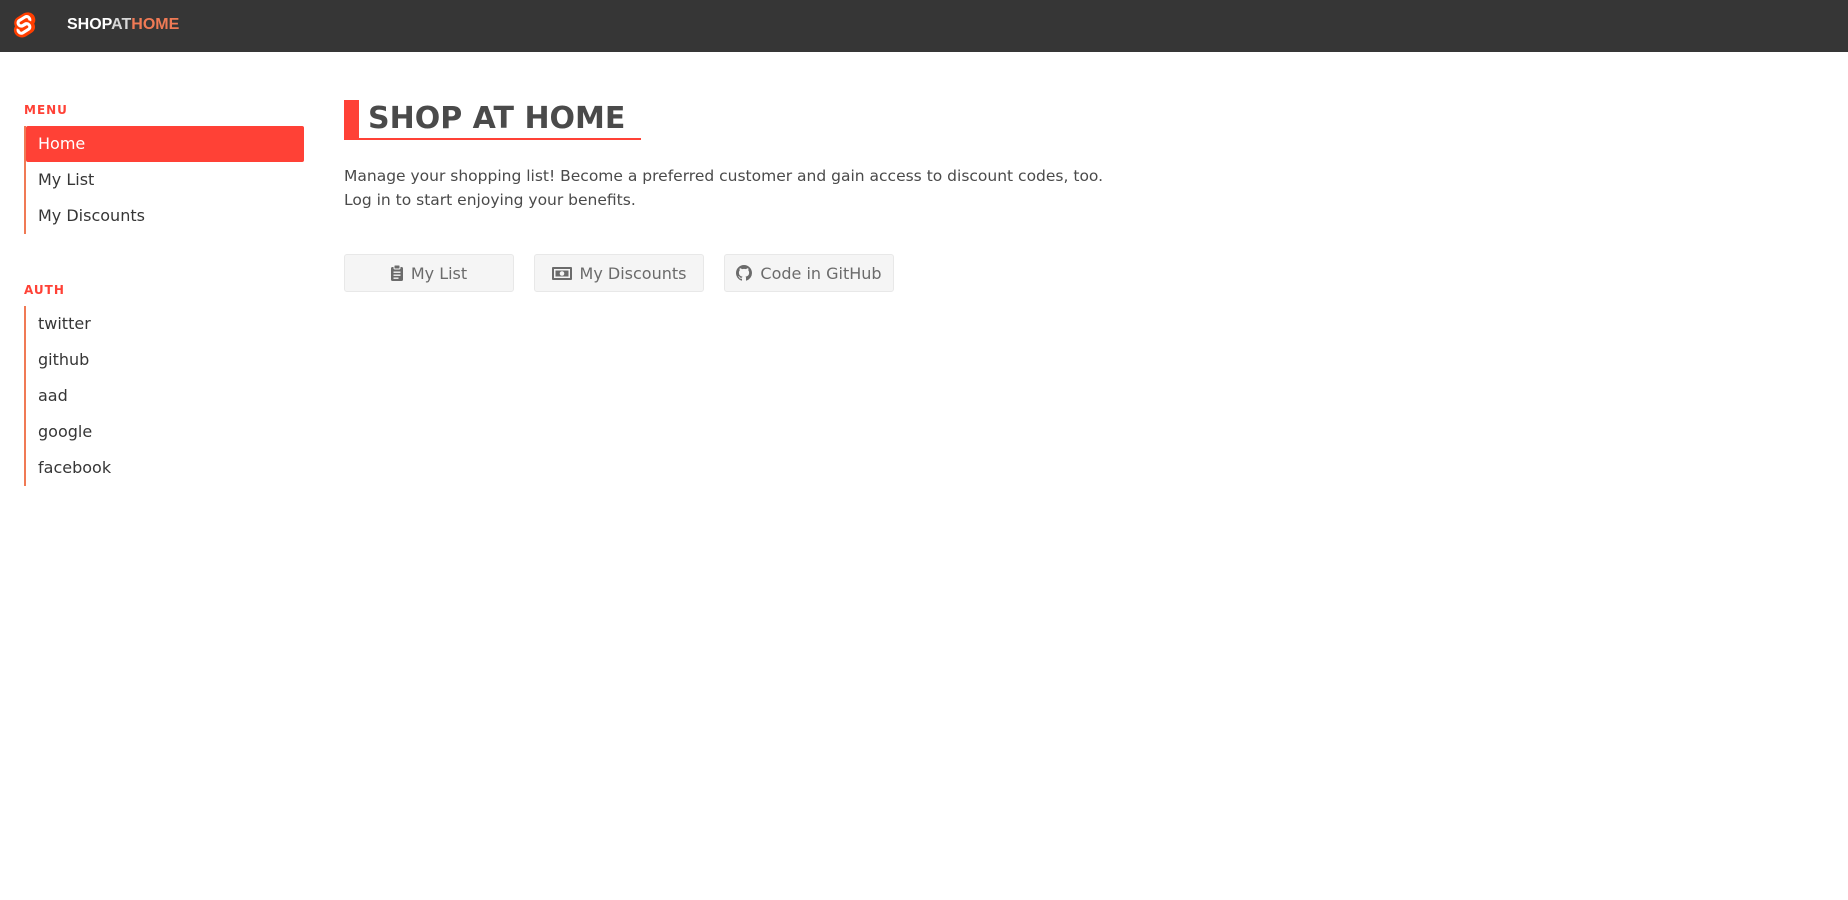 The width and height of the screenshot is (1848, 900). I want to click on description-line-2: Log in to start enjoying your benefits., so click(490, 200).